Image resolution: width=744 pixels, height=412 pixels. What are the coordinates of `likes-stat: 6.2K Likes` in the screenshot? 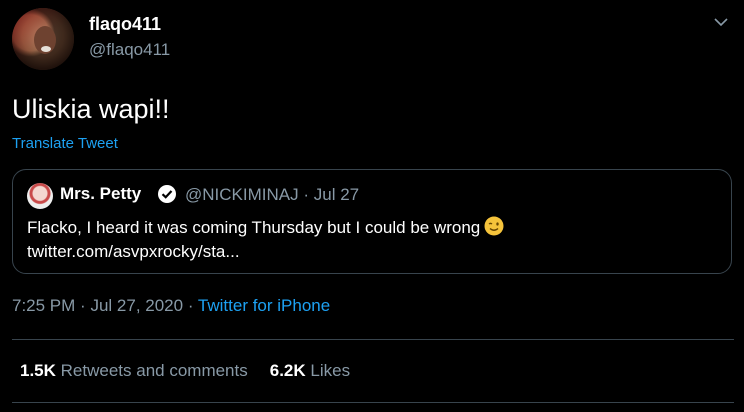 It's located at (310, 370).